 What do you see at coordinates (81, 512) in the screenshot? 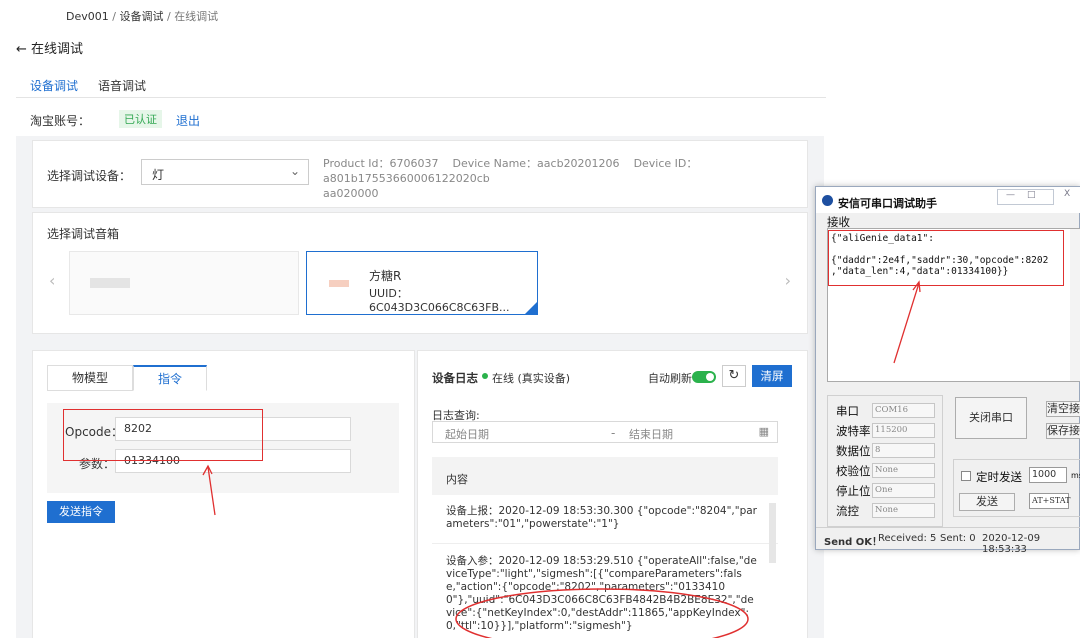
I see `send-command-button: 发送指令` at bounding box center [81, 512].